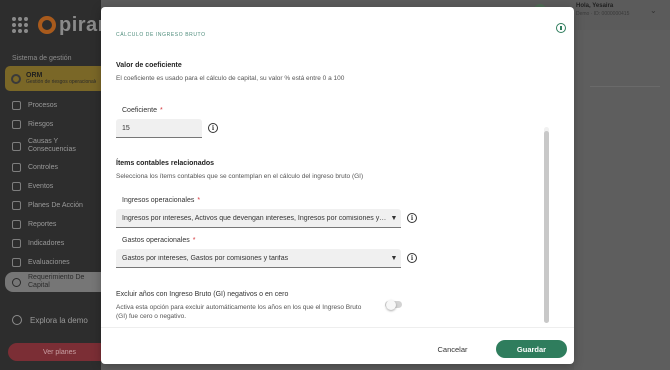 The height and width of the screenshot is (370, 670). I want to click on logo-icon, so click(47, 25).